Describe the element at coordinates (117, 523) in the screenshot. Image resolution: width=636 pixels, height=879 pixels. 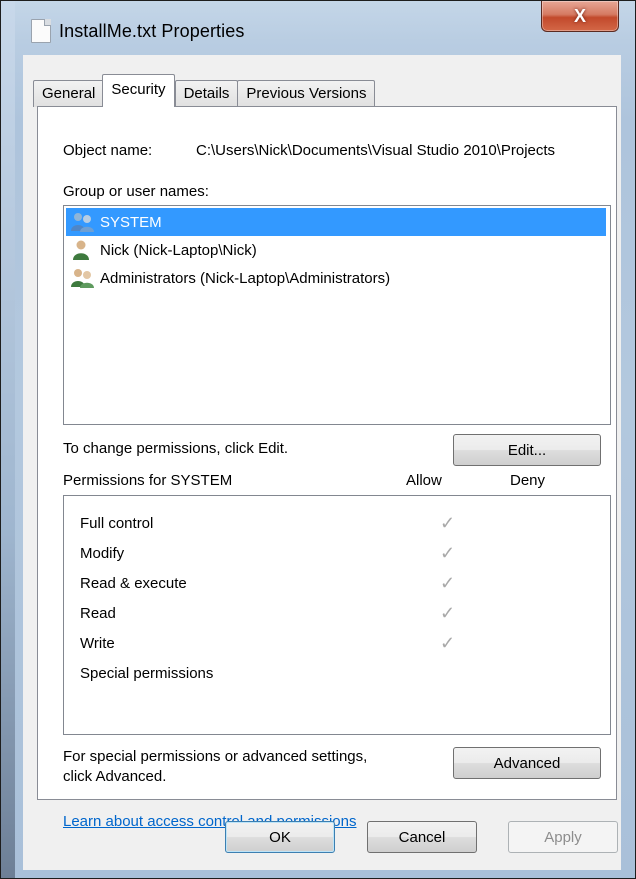
I see `permission-name: Full control` at that location.